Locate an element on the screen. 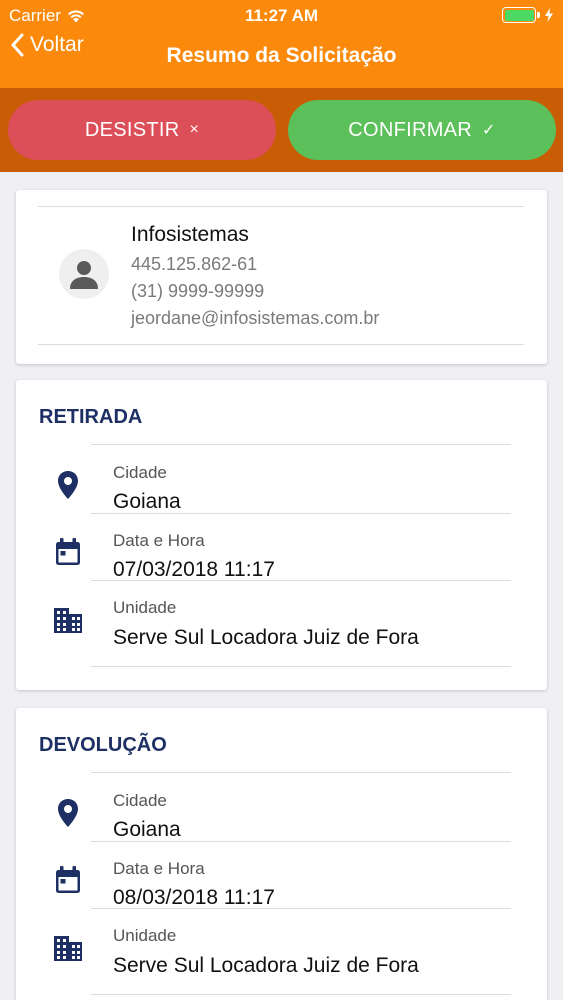 The image size is (563, 1000). battery-icon is located at coordinates (519, 15).